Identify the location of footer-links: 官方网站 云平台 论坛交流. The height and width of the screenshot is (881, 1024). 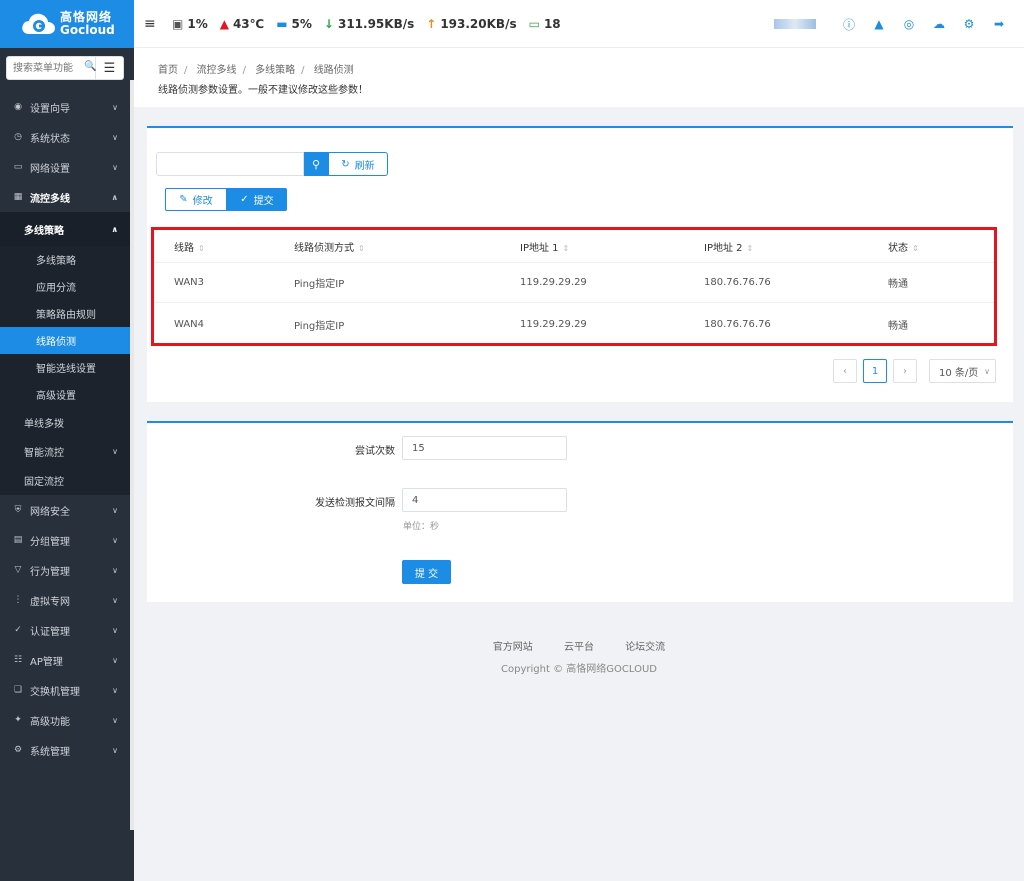
(579, 645).